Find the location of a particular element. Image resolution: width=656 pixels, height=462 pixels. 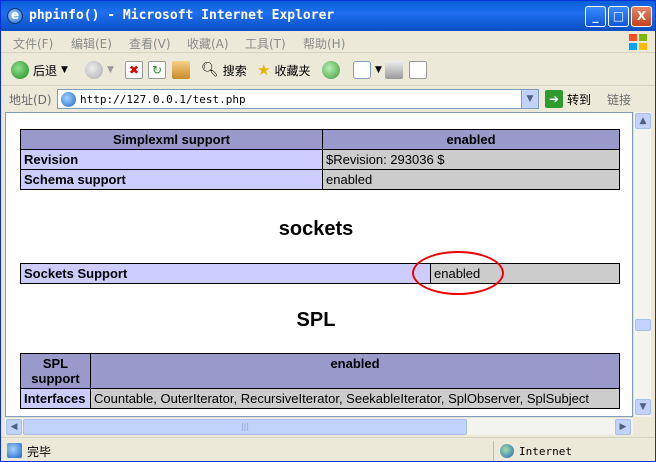

scroll-left-icon: ◀ is located at coordinates (14, 427).